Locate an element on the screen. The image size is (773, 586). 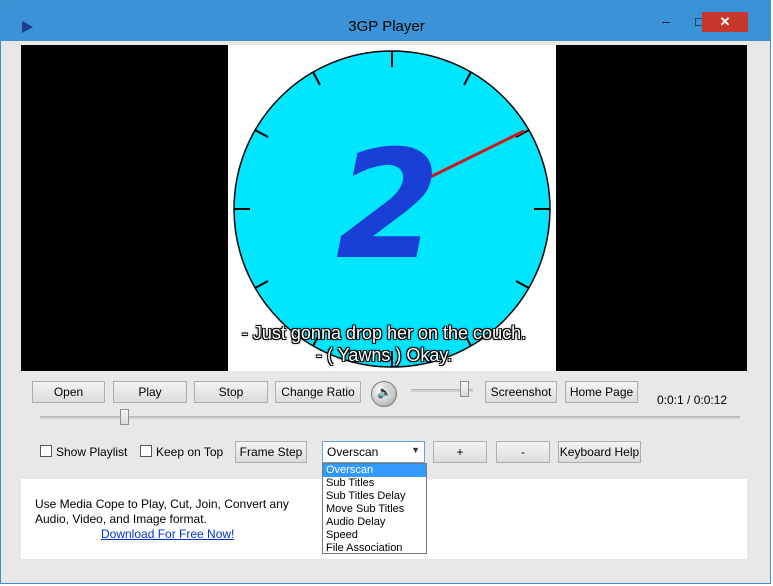
dropdown-item: Audio Delay is located at coordinates (374, 522).